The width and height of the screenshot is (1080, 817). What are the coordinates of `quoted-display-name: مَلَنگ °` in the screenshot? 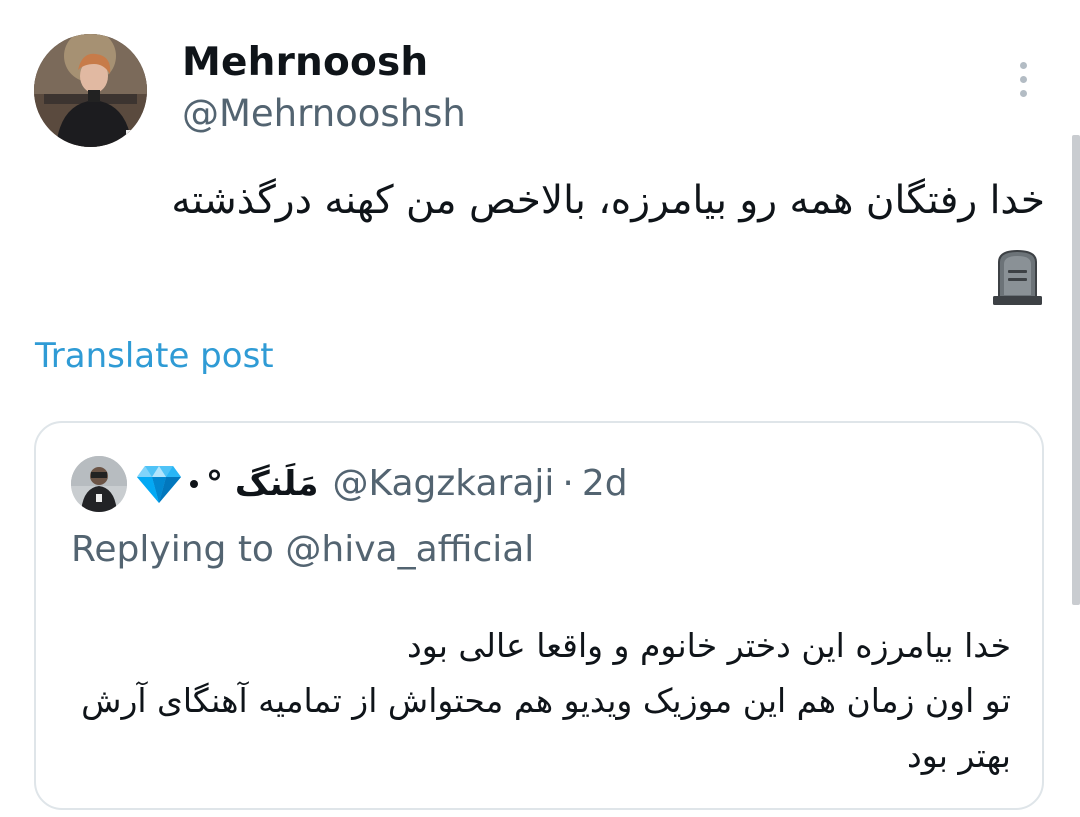 It's located at (262, 484).